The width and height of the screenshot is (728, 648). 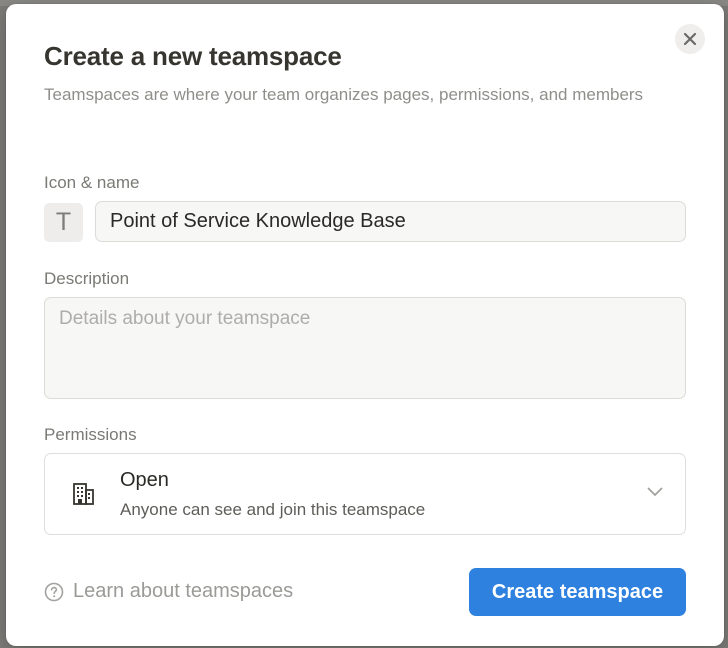 I want to click on close-button, so click(x=690, y=39).